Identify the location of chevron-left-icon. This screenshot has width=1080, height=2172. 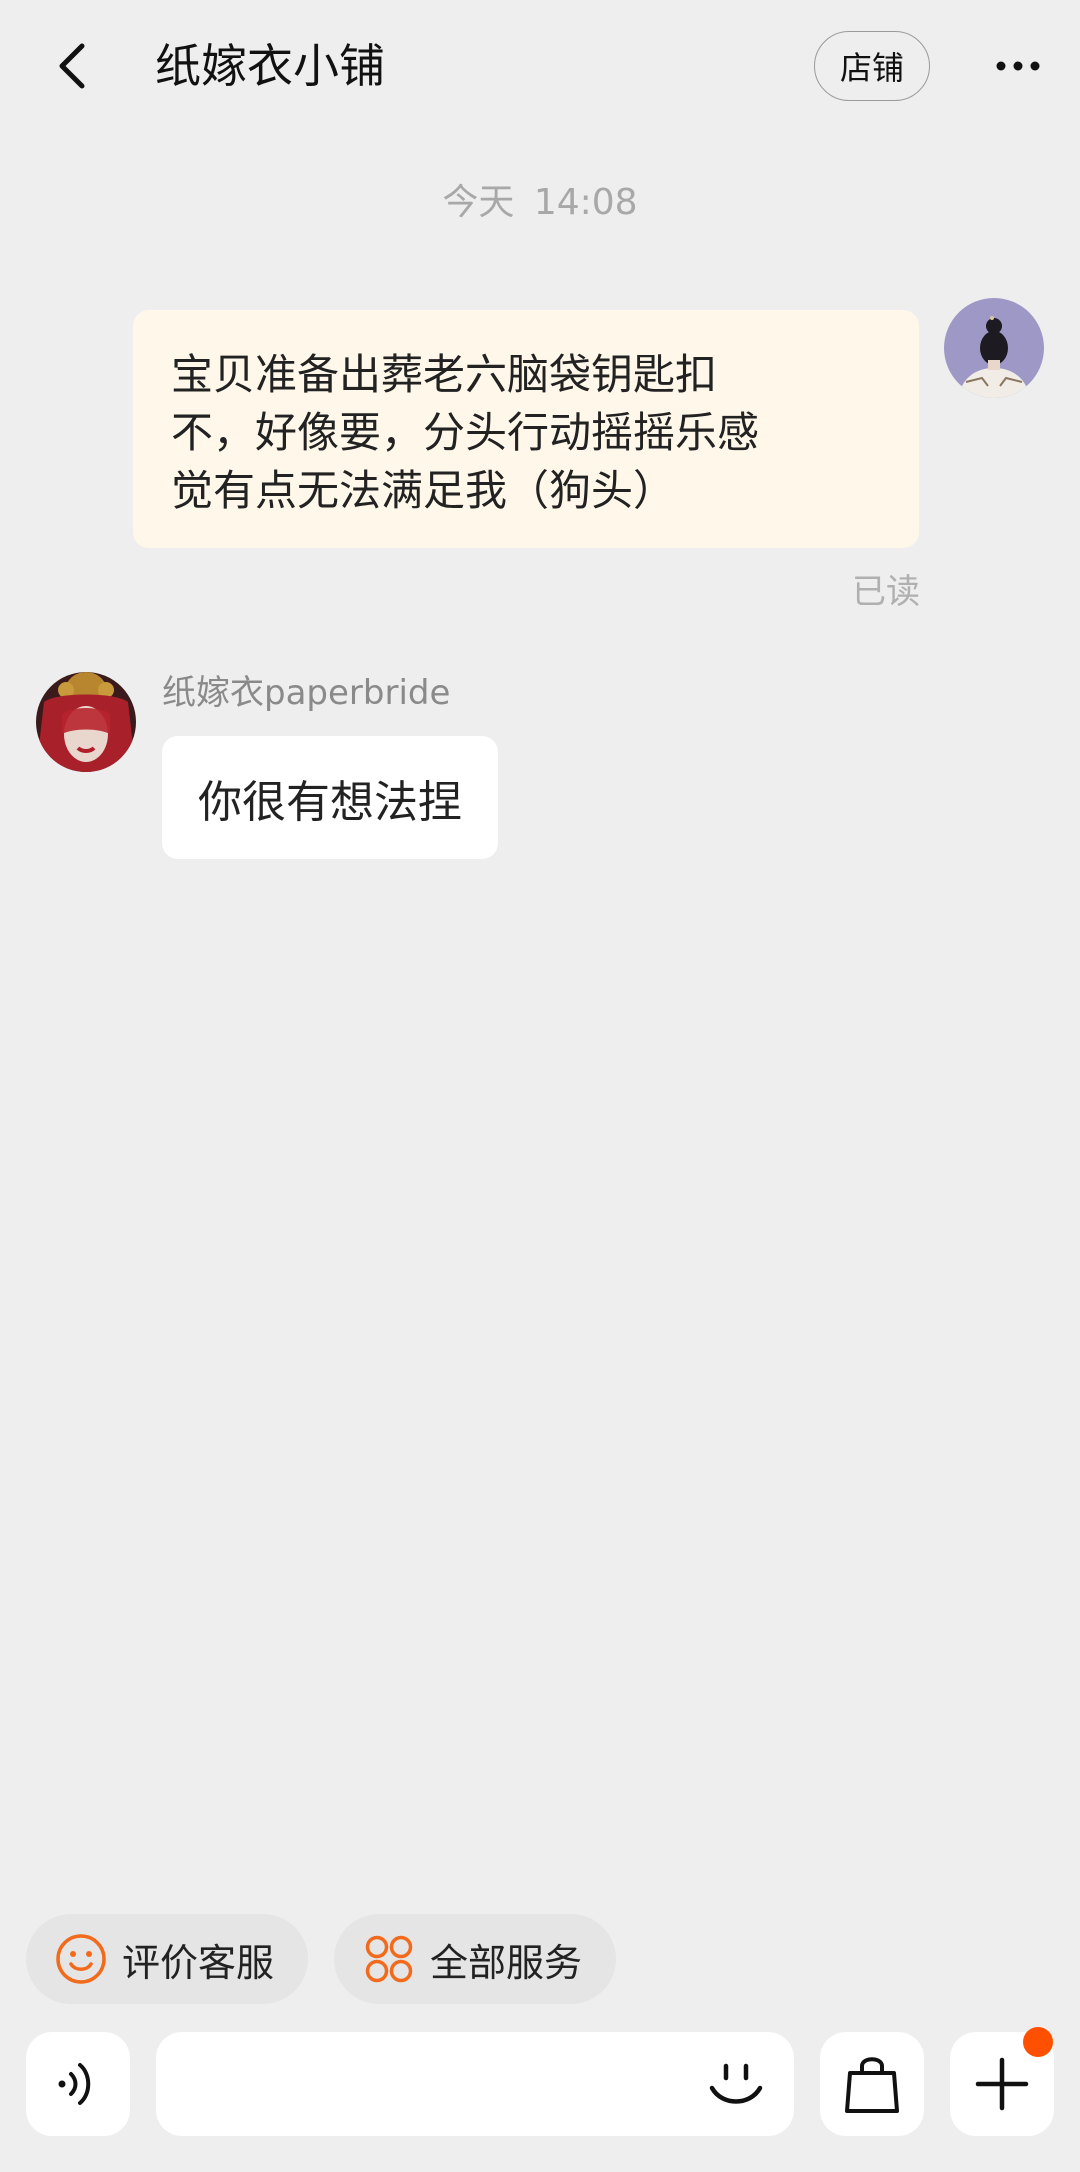
(72, 66).